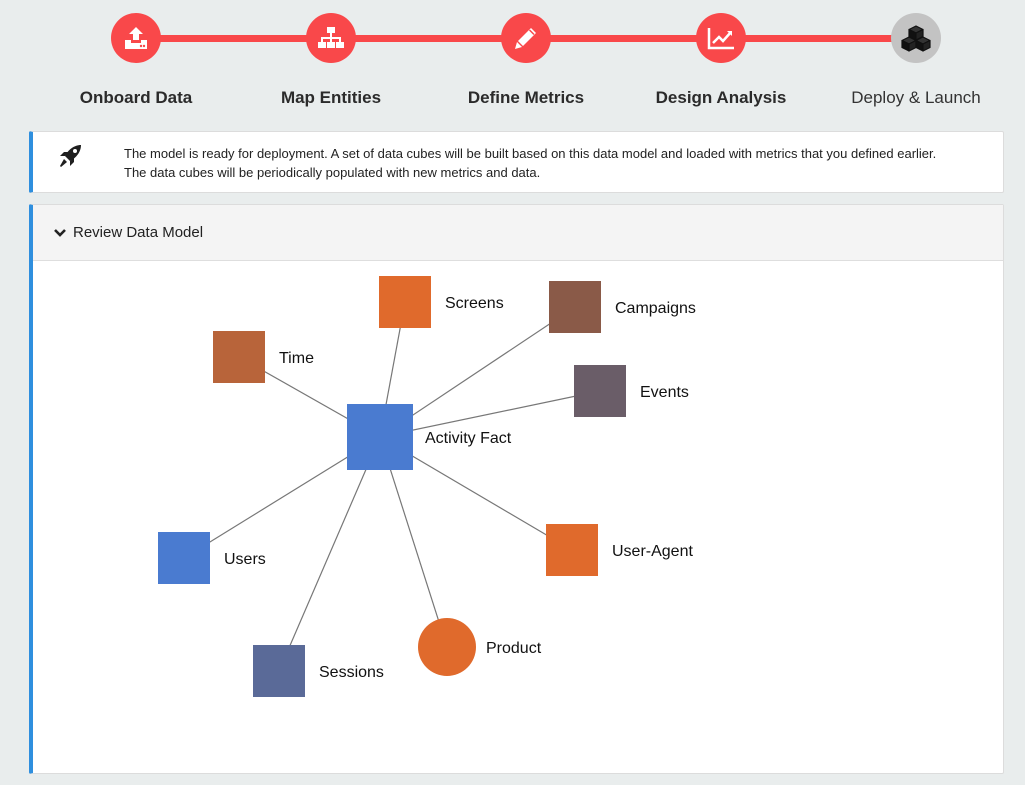 The height and width of the screenshot is (785, 1025). I want to click on step-design-analysis-label: Design Analysis, so click(721, 98).